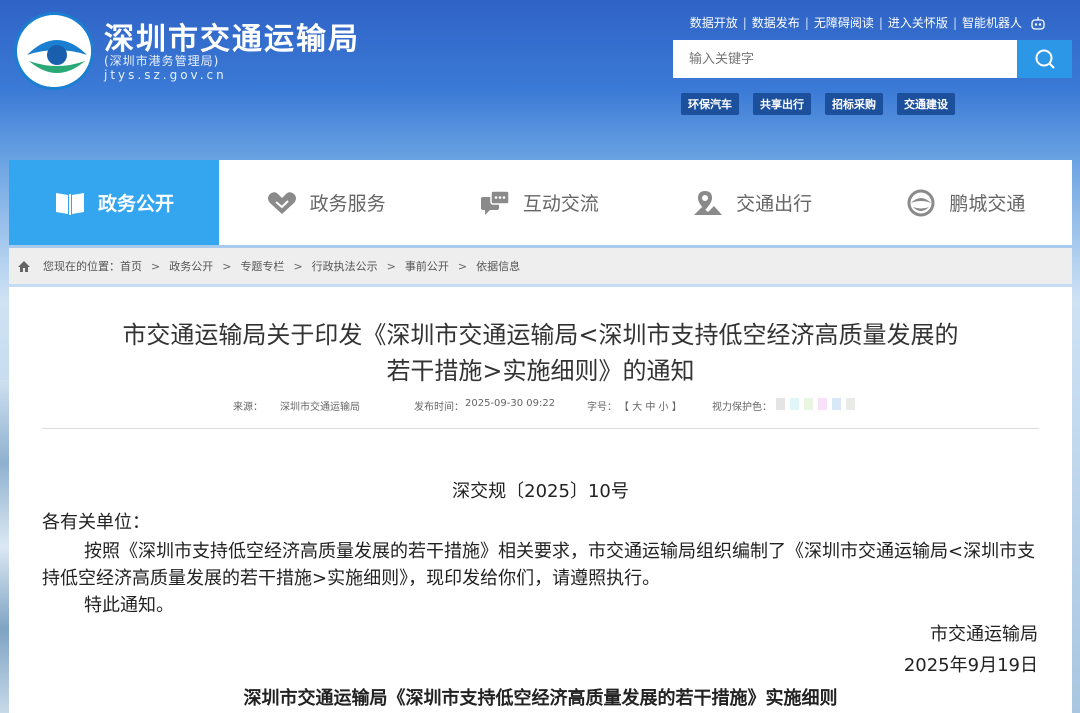  What do you see at coordinates (135, 204) in the screenshot?
I see `nav-label: 政务公开` at bounding box center [135, 204].